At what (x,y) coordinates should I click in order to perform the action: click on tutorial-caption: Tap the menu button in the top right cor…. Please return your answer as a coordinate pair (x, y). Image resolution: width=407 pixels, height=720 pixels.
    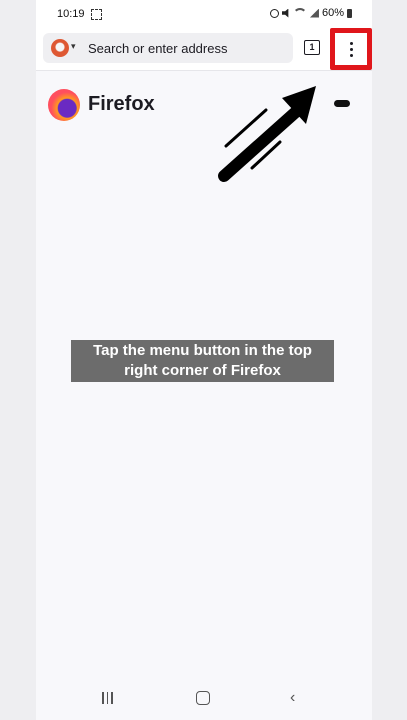
    Looking at the image, I should click on (202, 361).